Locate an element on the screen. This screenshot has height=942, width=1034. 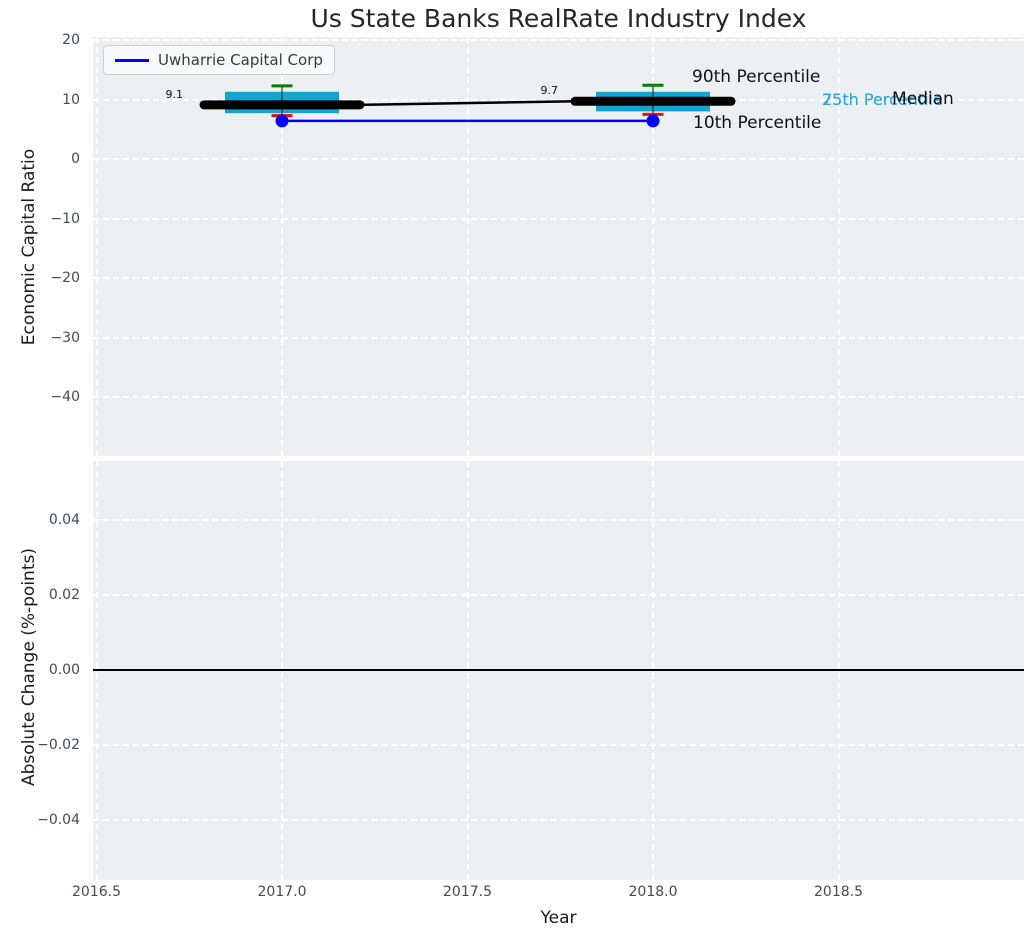
median-value-2017: 9.1 is located at coordinates (174, 94).